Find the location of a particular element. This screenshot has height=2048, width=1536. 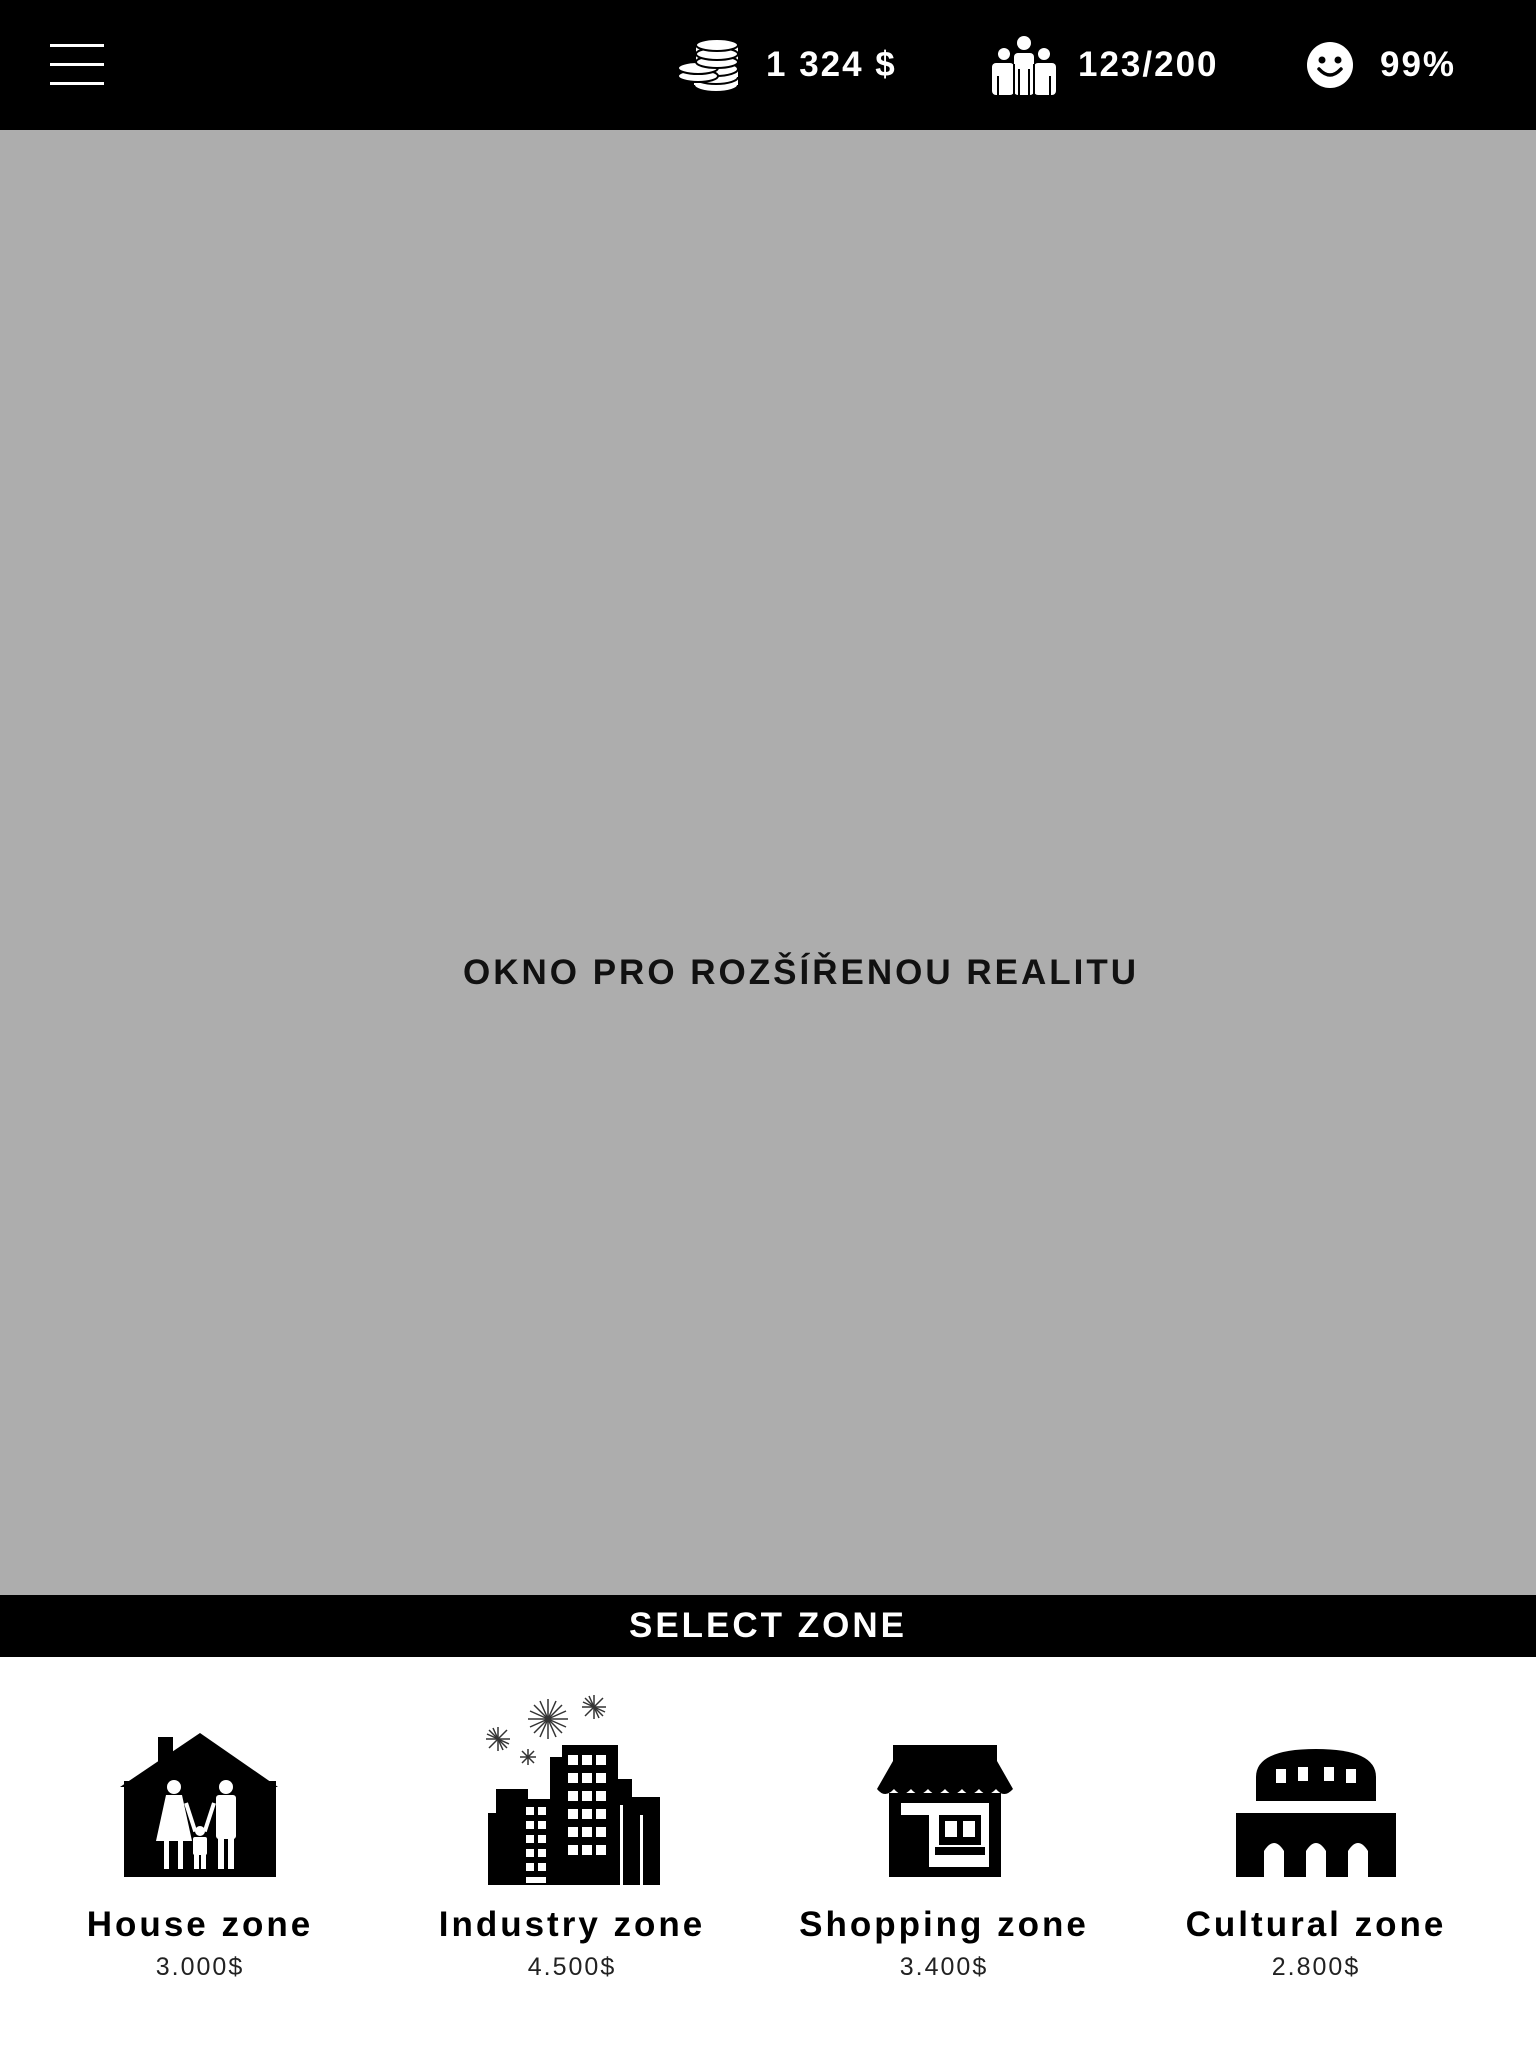

happiness-value: 99% is located at coordinates (1418, 64).